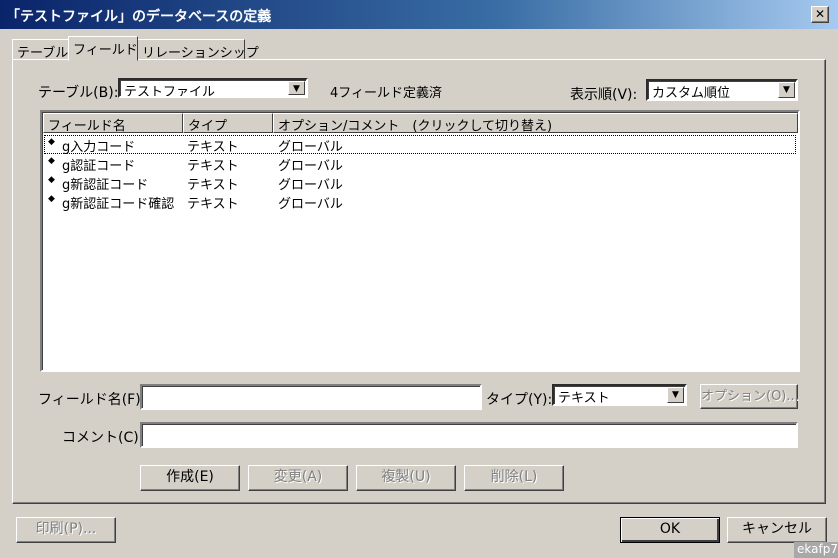  What do you see at coordinates (519, 400) in the screenshot?
I see `type-select-label: タイプ(Y):` at bounding box center [519, 400].